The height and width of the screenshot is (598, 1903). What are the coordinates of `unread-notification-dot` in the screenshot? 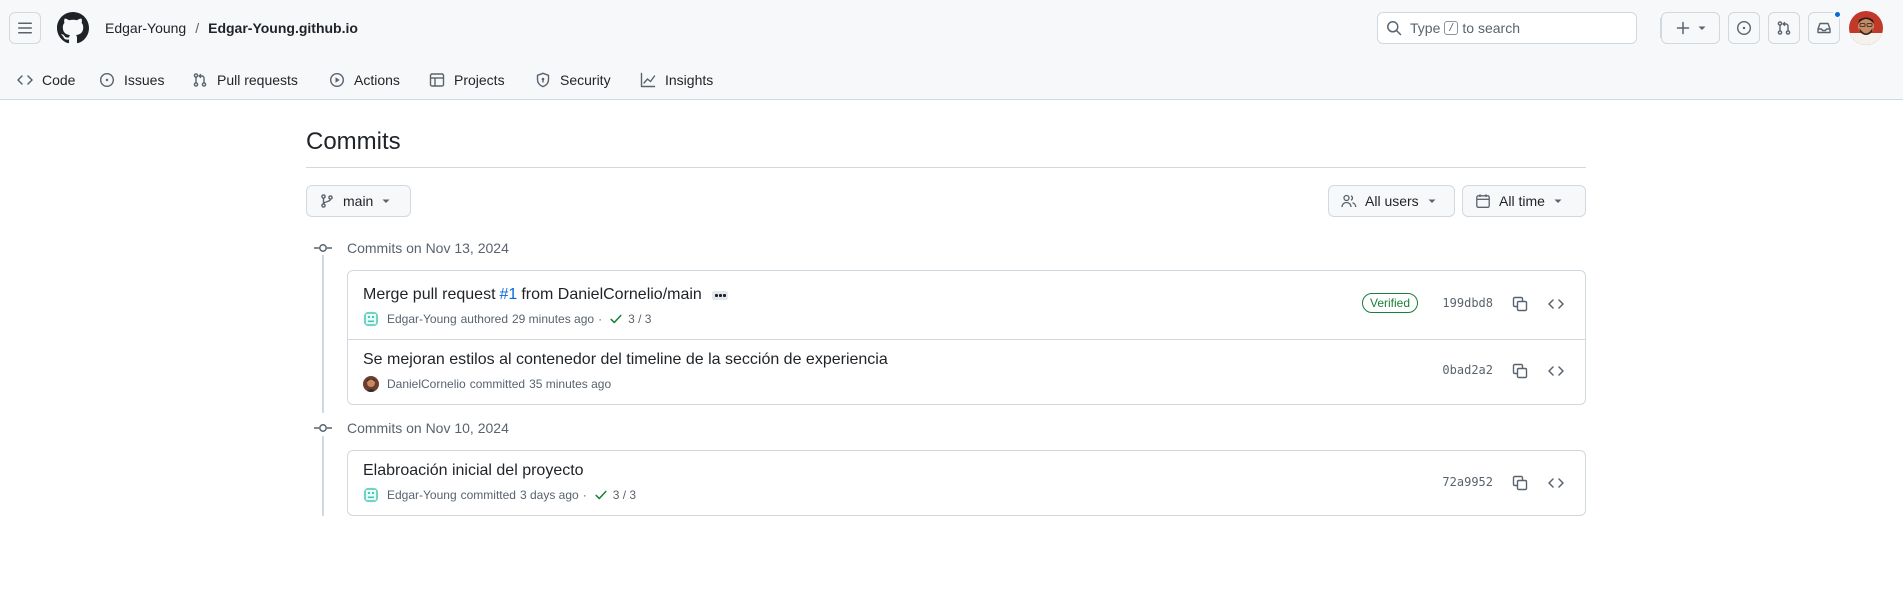 It's located at (1837, 14).